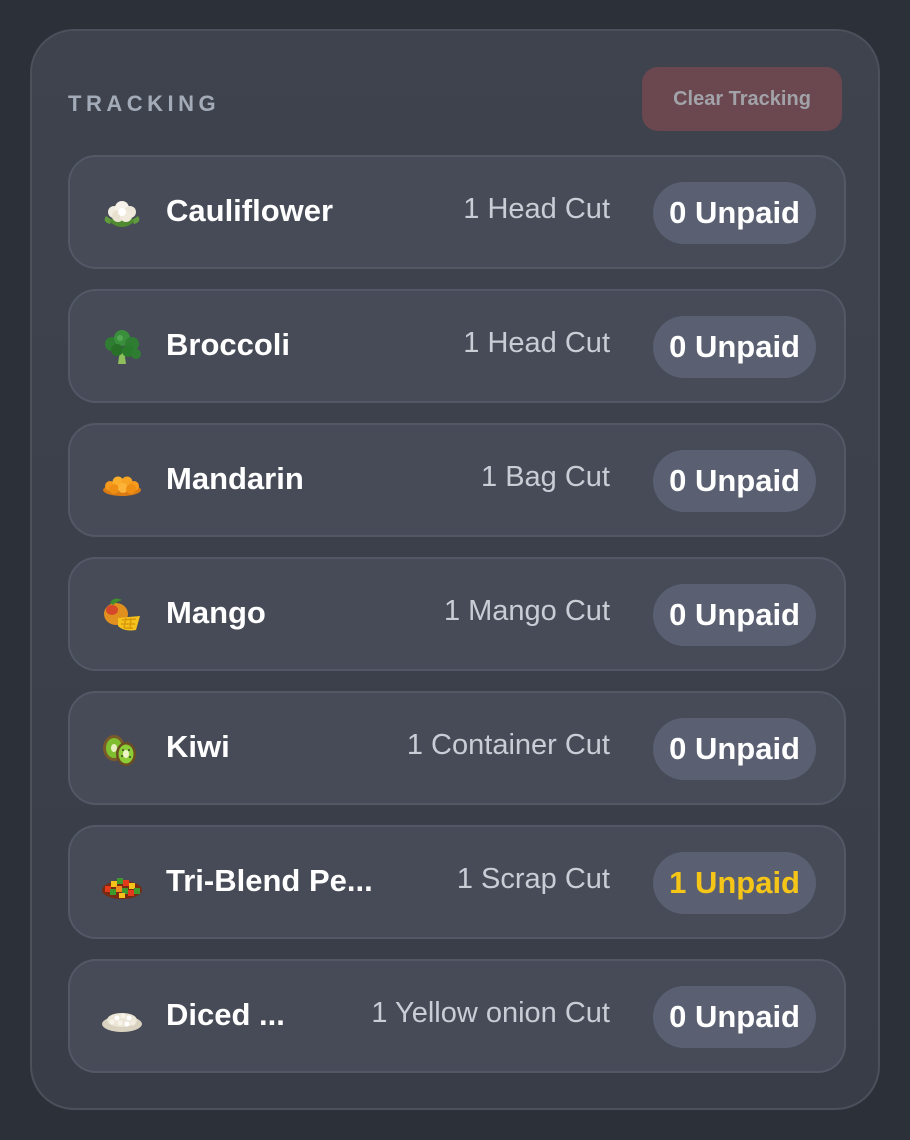  I want to click on list-item: Kiwi 1 Container Cut 0 Unpaid, so click(457, 748).